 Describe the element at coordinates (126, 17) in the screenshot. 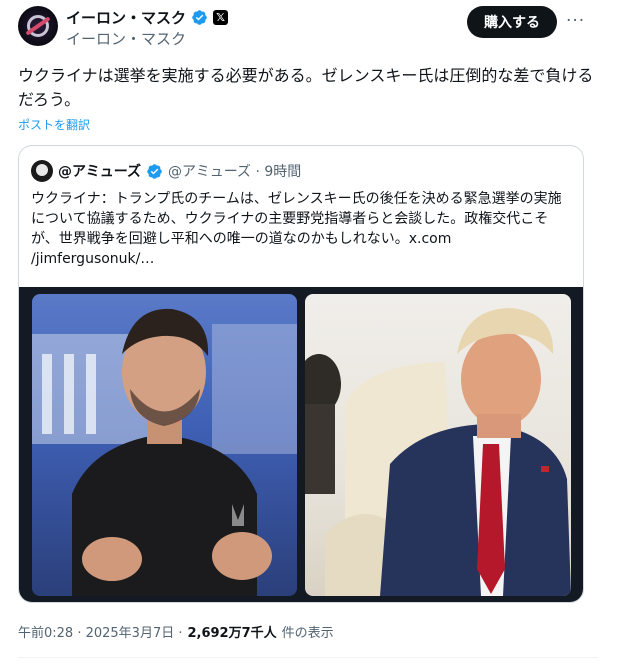

I see `author-display-name: イーロン・マスク` at that location.